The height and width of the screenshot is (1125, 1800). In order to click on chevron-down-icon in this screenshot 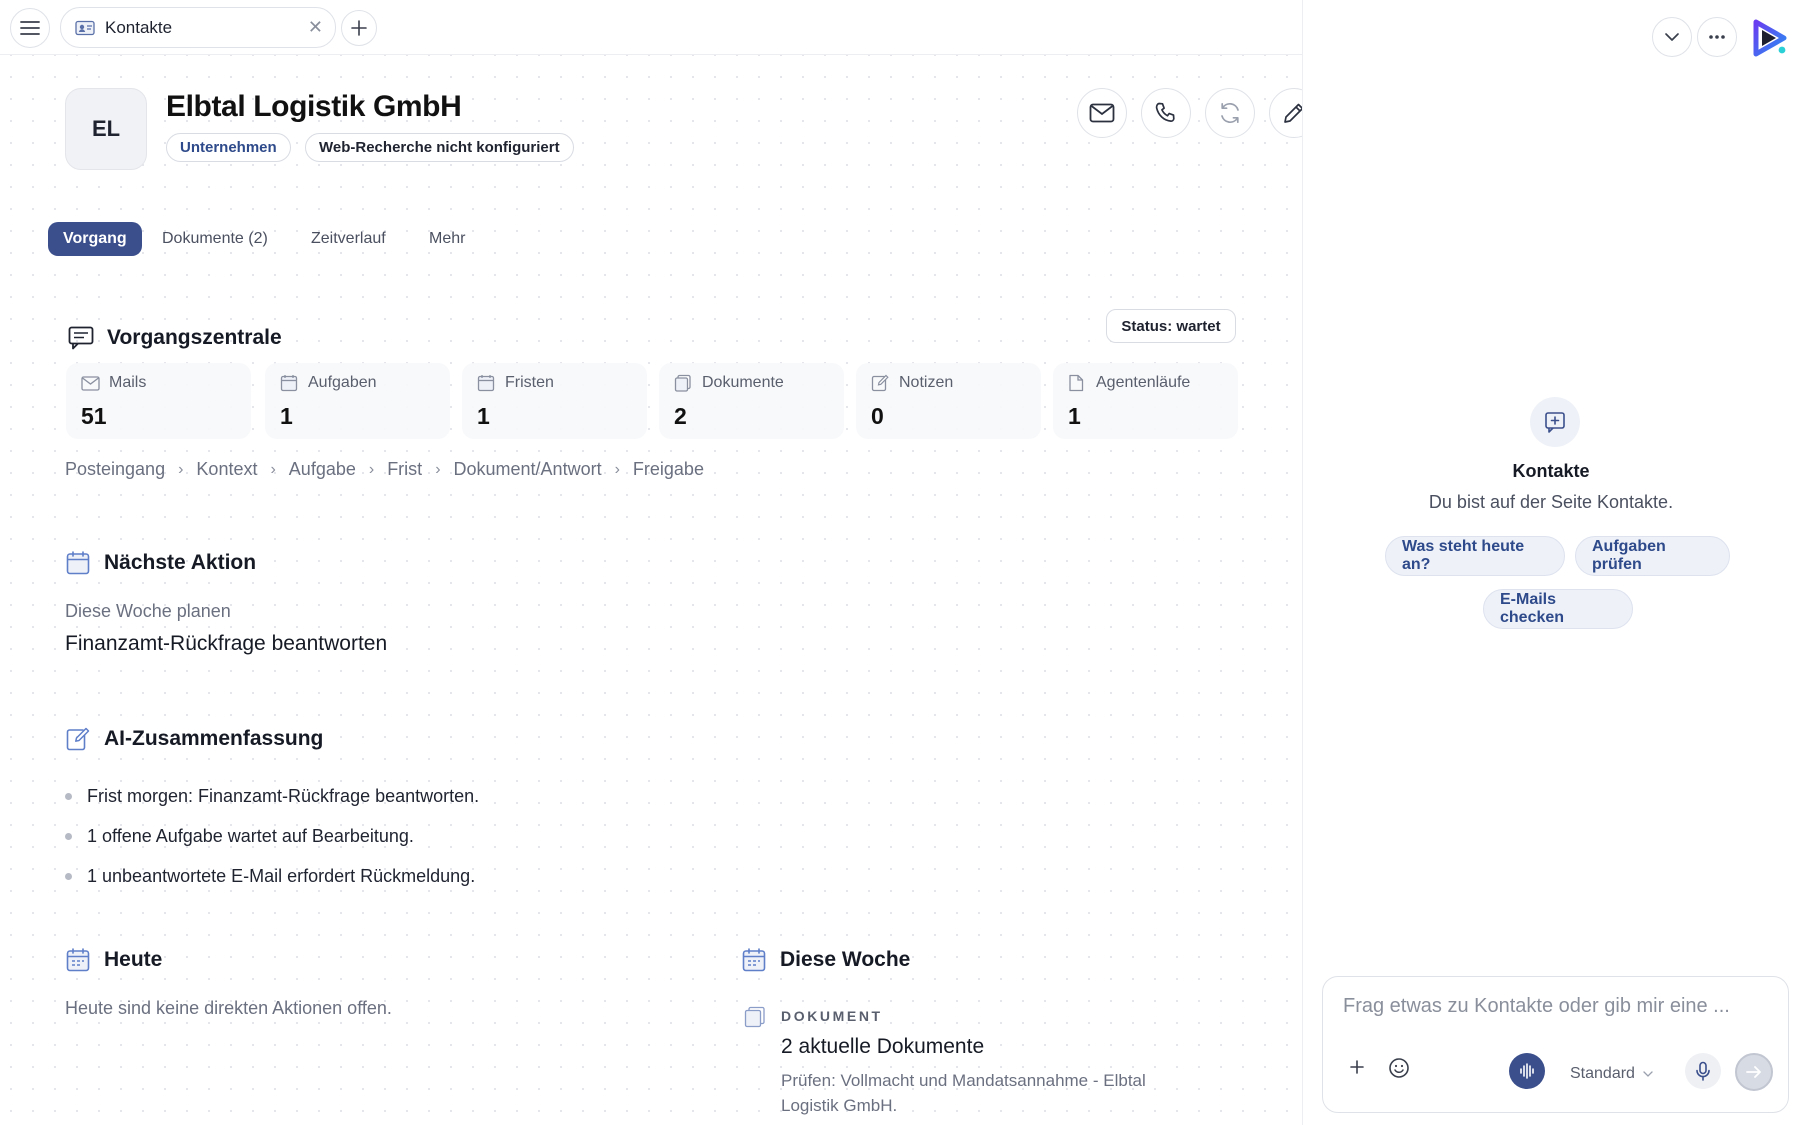, I will do `click(1672, 37)`.